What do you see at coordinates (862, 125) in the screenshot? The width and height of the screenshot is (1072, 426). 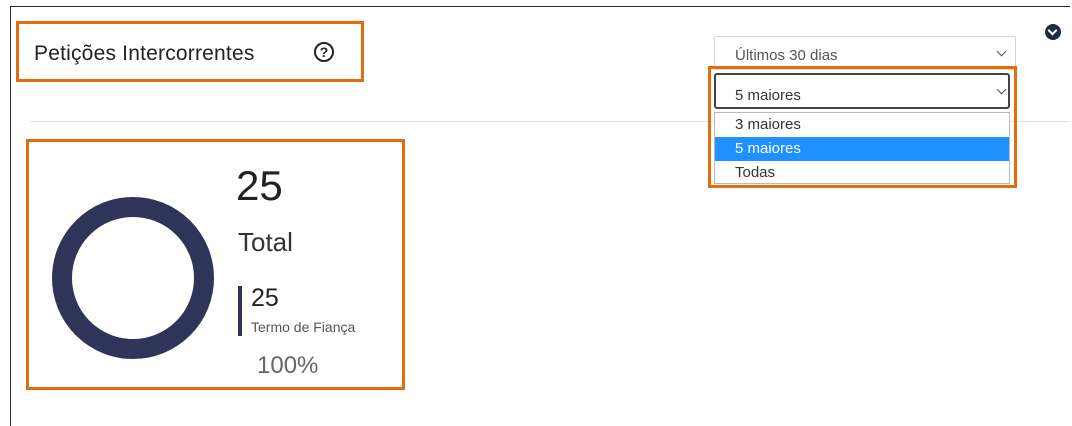 I see `option-3-maiores: 3 maiores` at bounding box center [862, 125].